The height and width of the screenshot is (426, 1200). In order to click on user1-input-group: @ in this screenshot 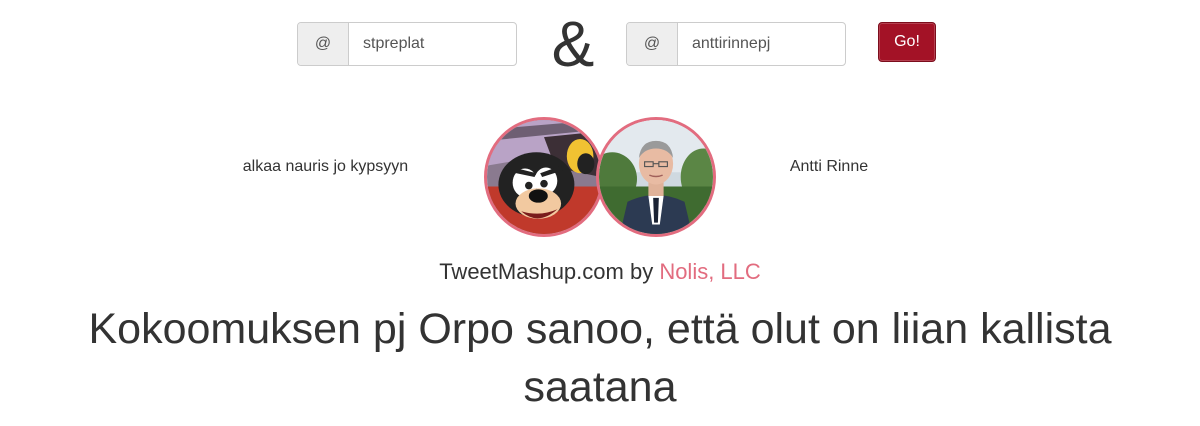, I will do `click(407, 44)`.